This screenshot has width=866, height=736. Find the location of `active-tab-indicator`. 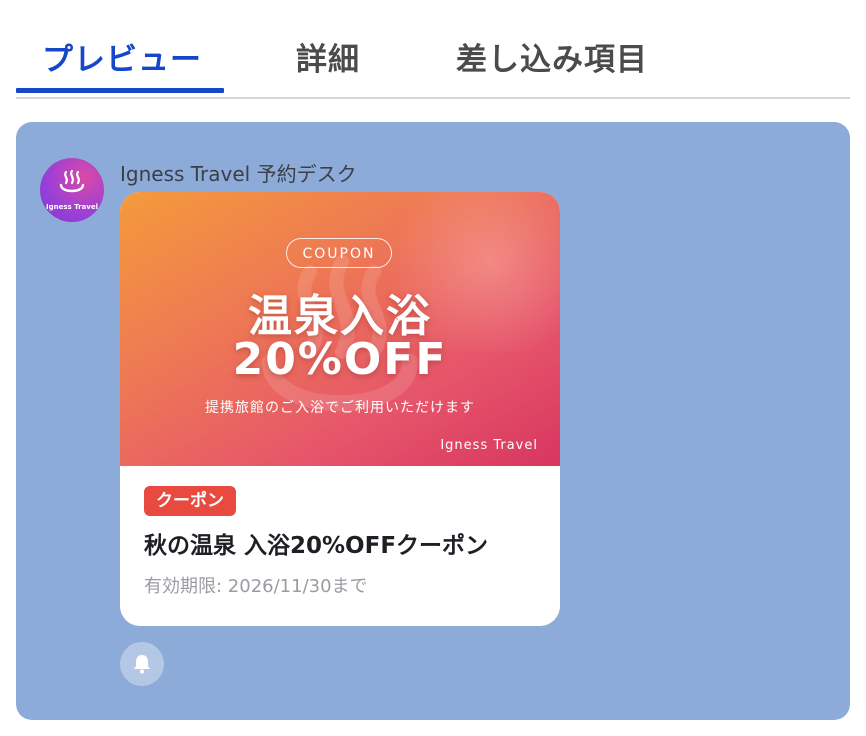

active-tab-indicator is located at coordinates (120, 90).